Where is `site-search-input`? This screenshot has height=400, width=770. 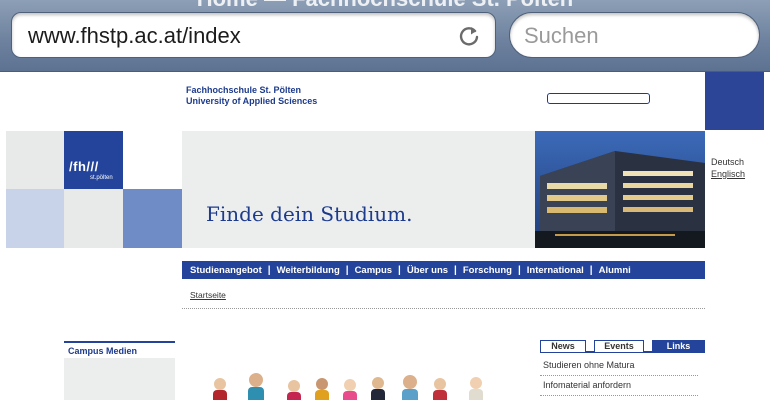 site-search-input is located at coordinates (598, 98).